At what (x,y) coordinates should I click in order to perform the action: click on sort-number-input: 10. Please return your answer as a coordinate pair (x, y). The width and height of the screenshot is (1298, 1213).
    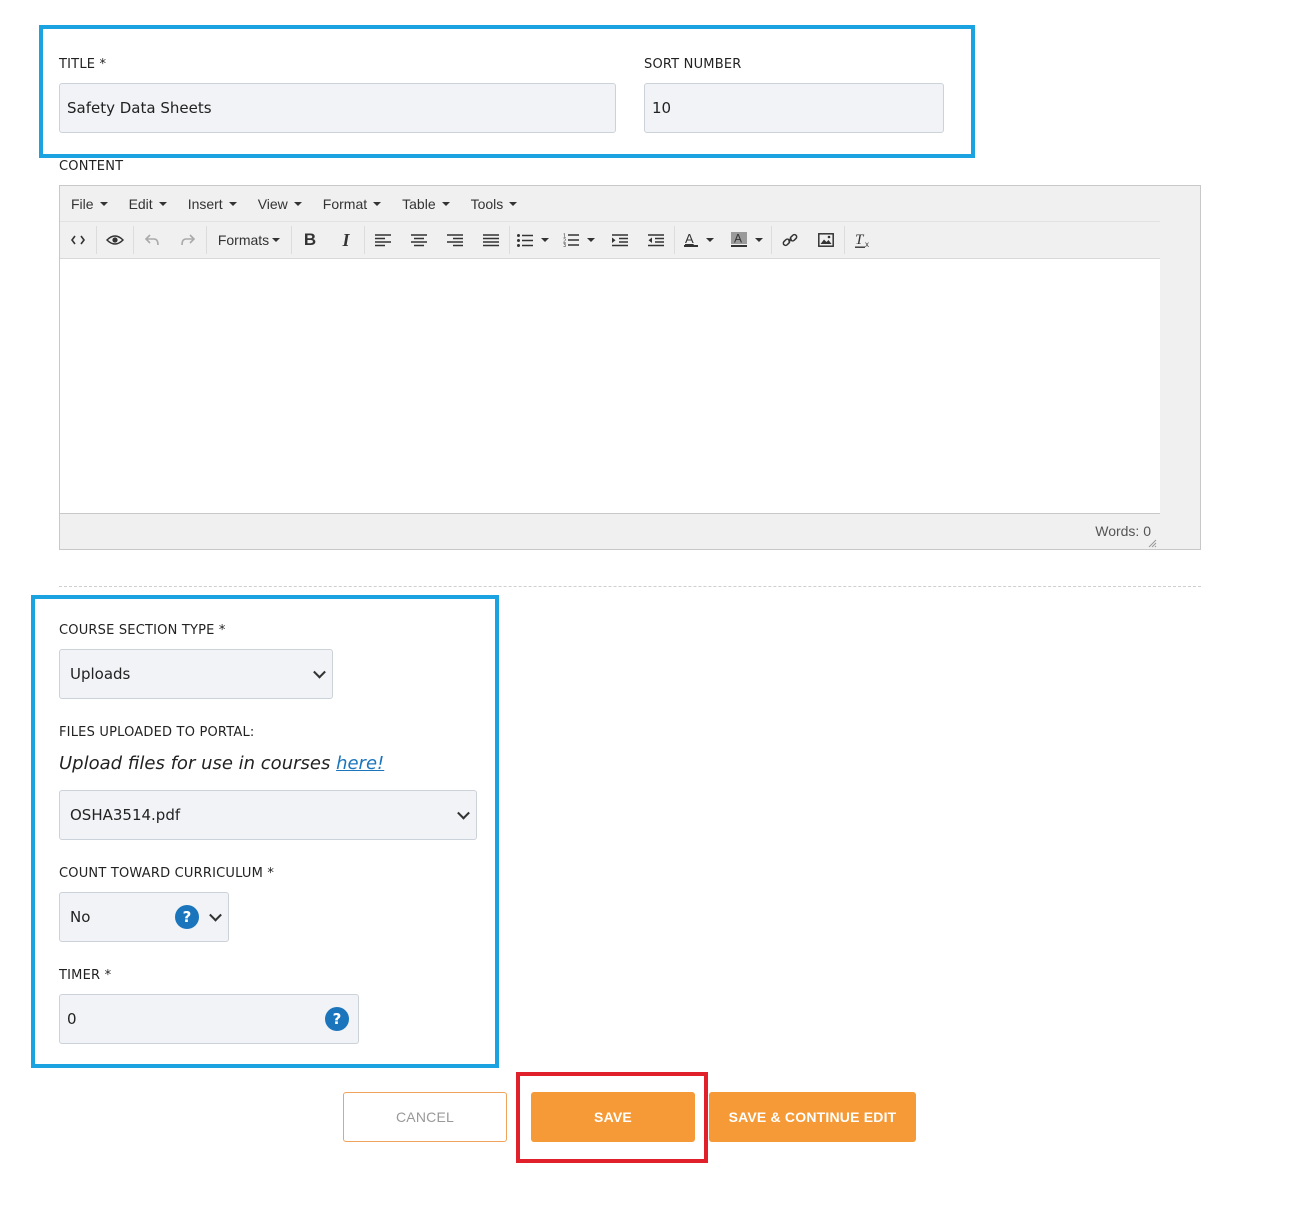
    Looking at the image, I should click on (794, 108).